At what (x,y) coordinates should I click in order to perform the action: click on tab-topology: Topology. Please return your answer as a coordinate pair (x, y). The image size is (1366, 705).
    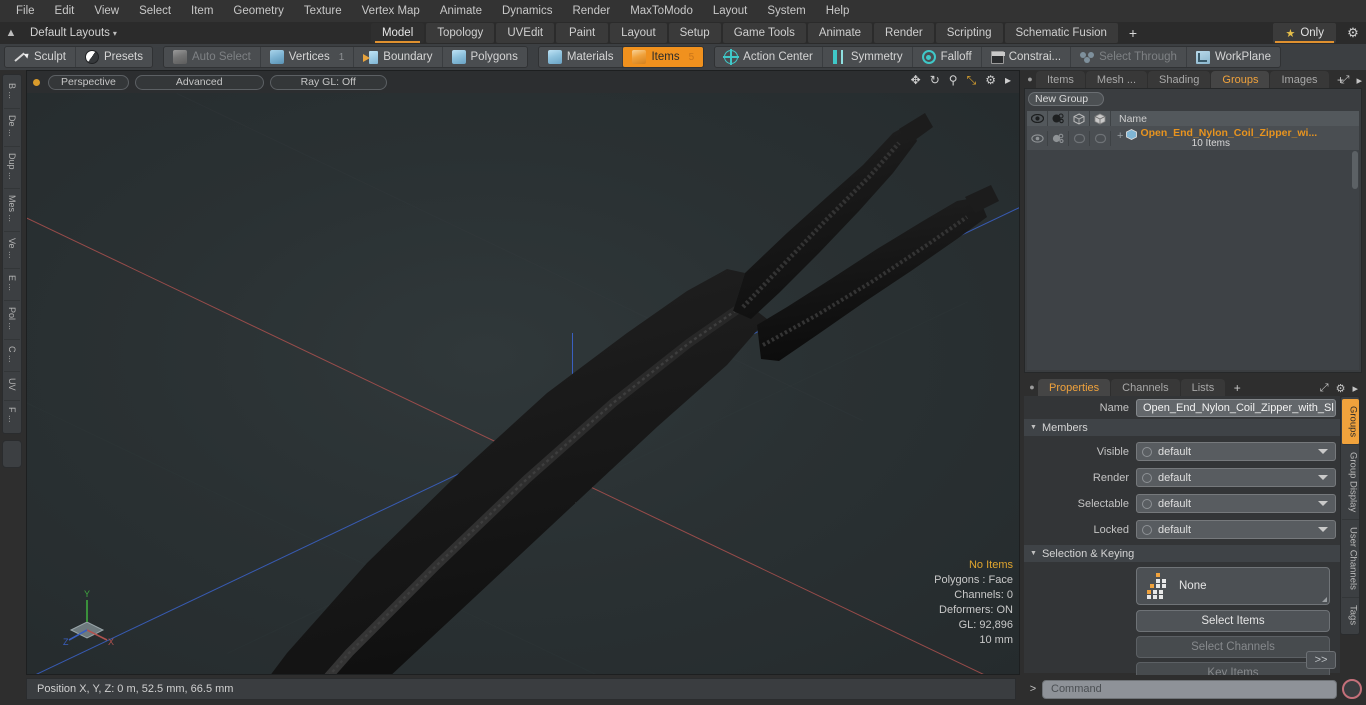
    Looking at the image, I should click on (460, 33).